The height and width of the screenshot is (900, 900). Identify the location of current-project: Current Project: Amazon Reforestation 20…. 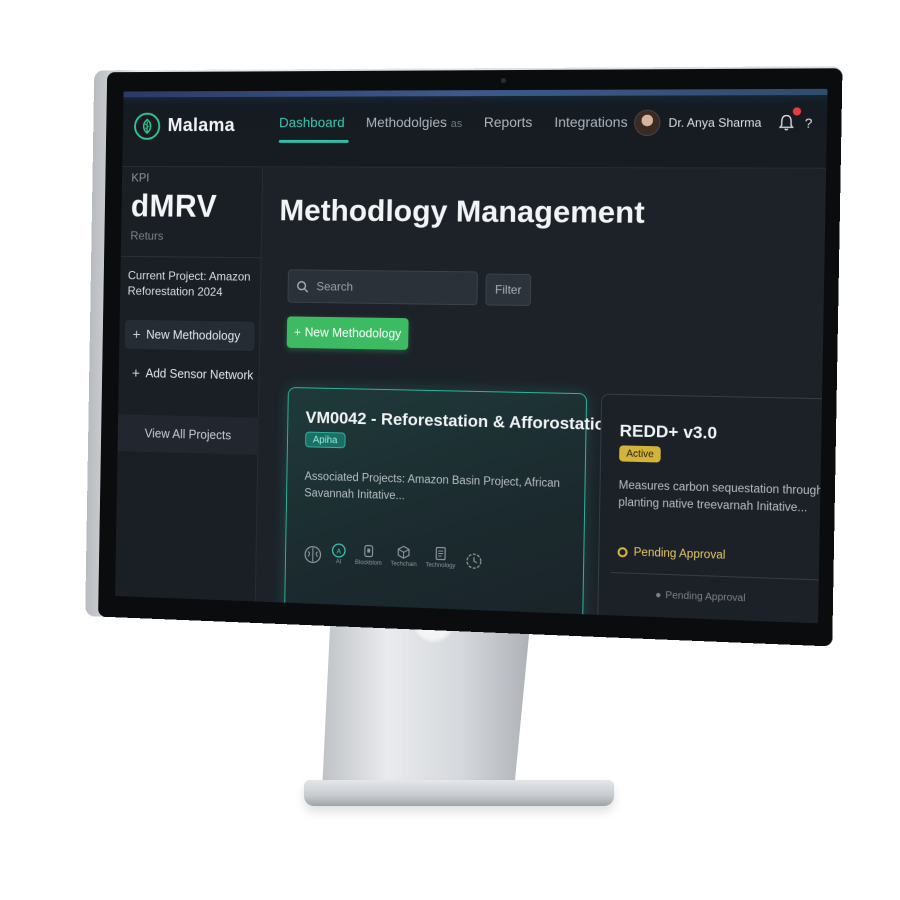
(192, 284).